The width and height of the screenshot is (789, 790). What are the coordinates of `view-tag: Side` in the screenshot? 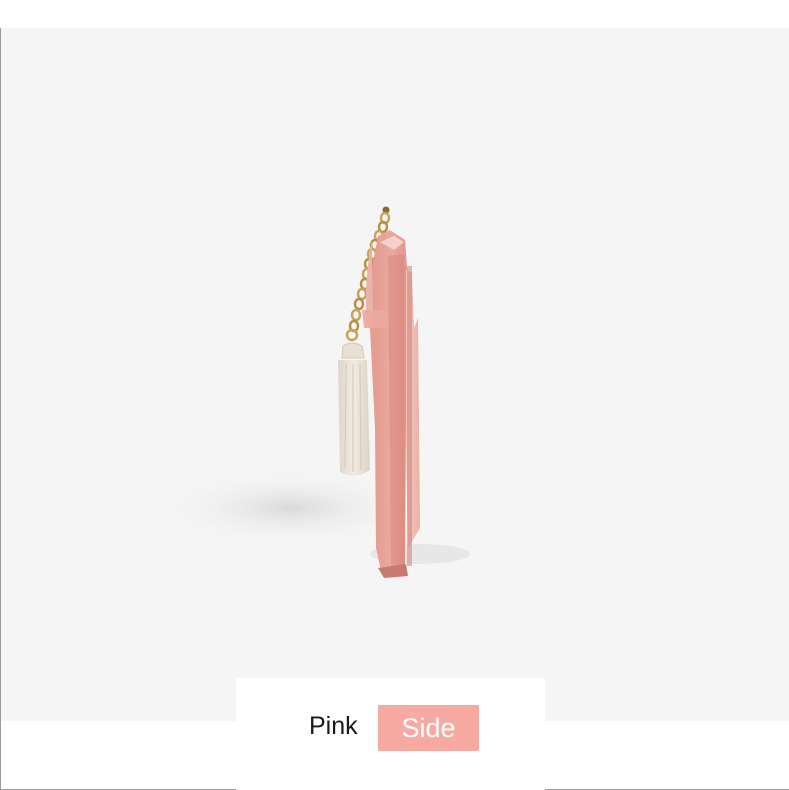 It's located at (428, 728).